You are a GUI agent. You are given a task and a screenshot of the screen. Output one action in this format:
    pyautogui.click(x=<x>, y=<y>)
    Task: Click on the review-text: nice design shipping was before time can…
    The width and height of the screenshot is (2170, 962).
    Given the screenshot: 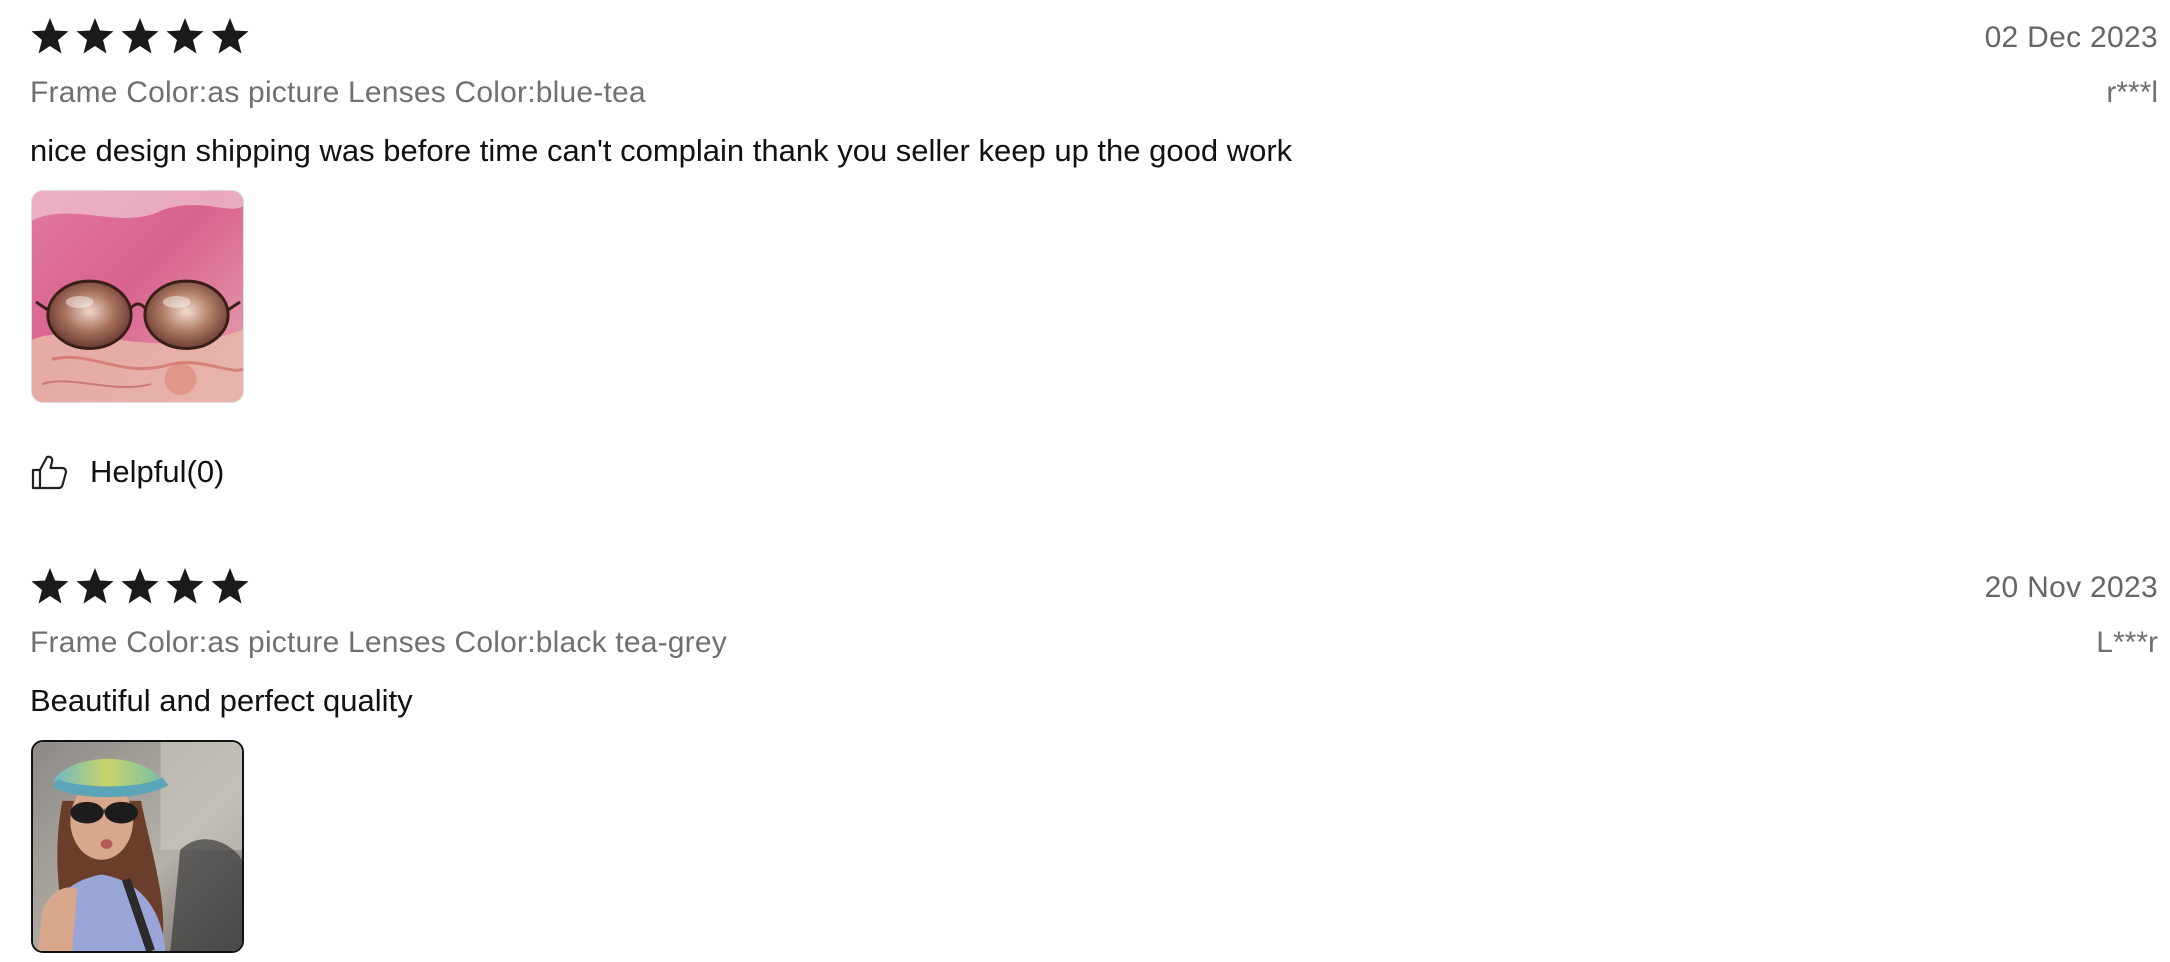 What is the action you would take?
    pyautogui.click(x=661, y=150)
    